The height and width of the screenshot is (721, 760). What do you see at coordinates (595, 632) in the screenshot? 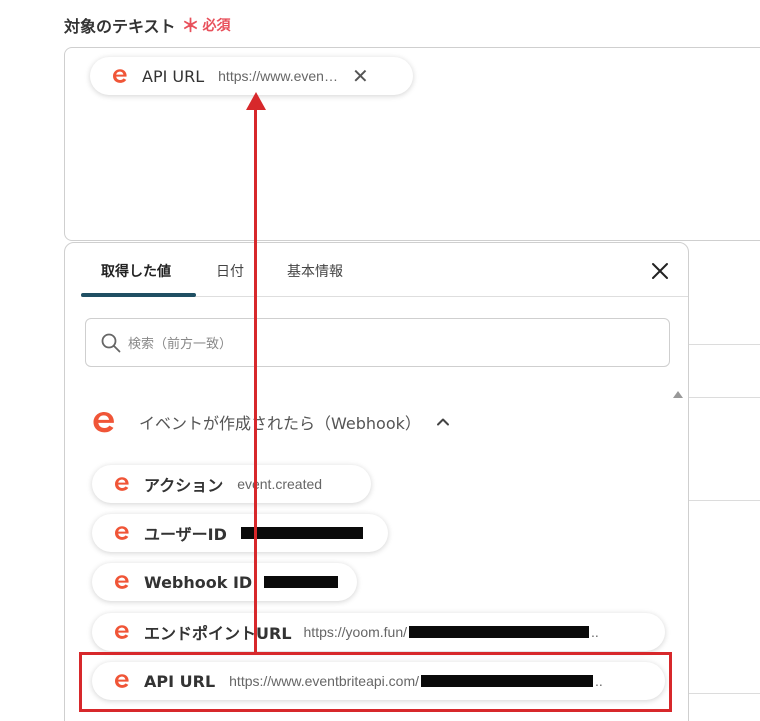
I see `ellipsis: ..` at bounding box center [595, 632].